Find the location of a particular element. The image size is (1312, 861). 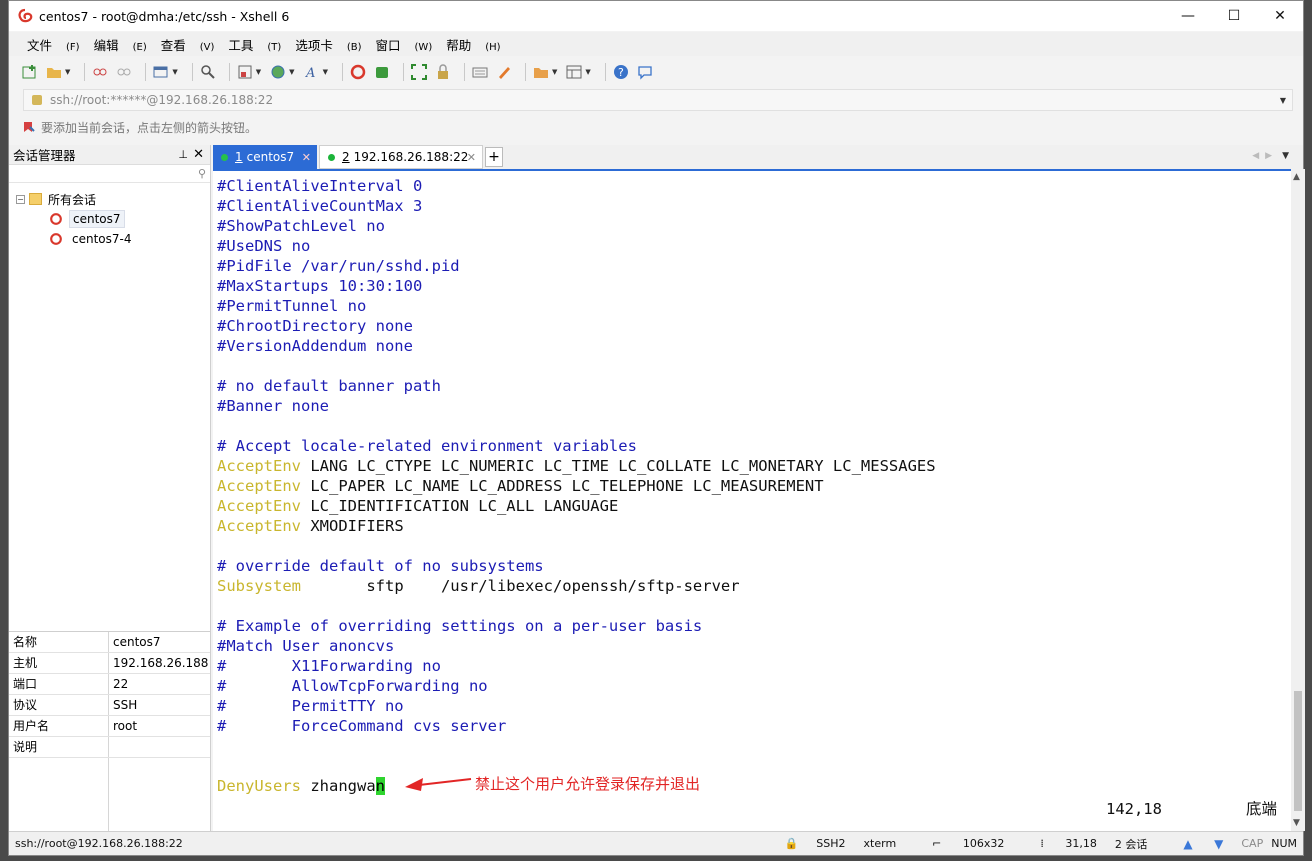

config-comment: # X11Forwarding no is located at coordinates (329, 666).